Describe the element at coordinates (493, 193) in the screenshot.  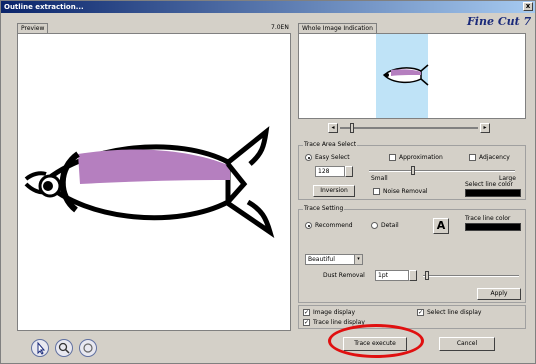
I see `select-line-color-swatch` at that location.